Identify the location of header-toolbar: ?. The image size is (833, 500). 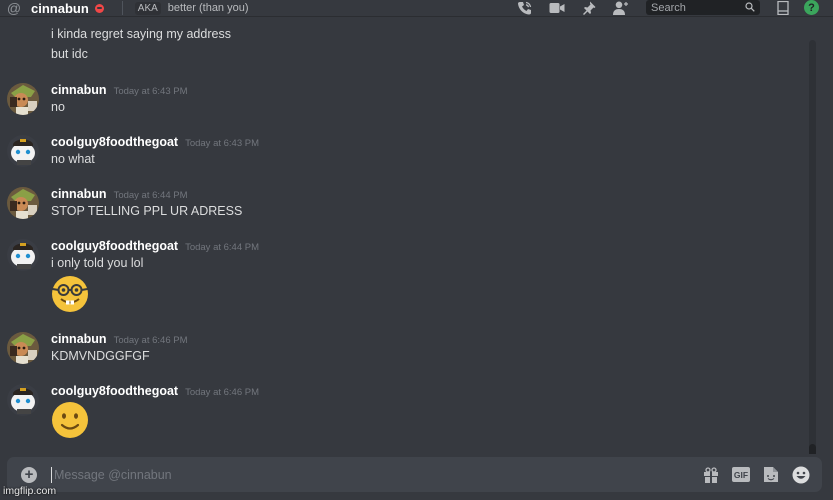
(674, 7).